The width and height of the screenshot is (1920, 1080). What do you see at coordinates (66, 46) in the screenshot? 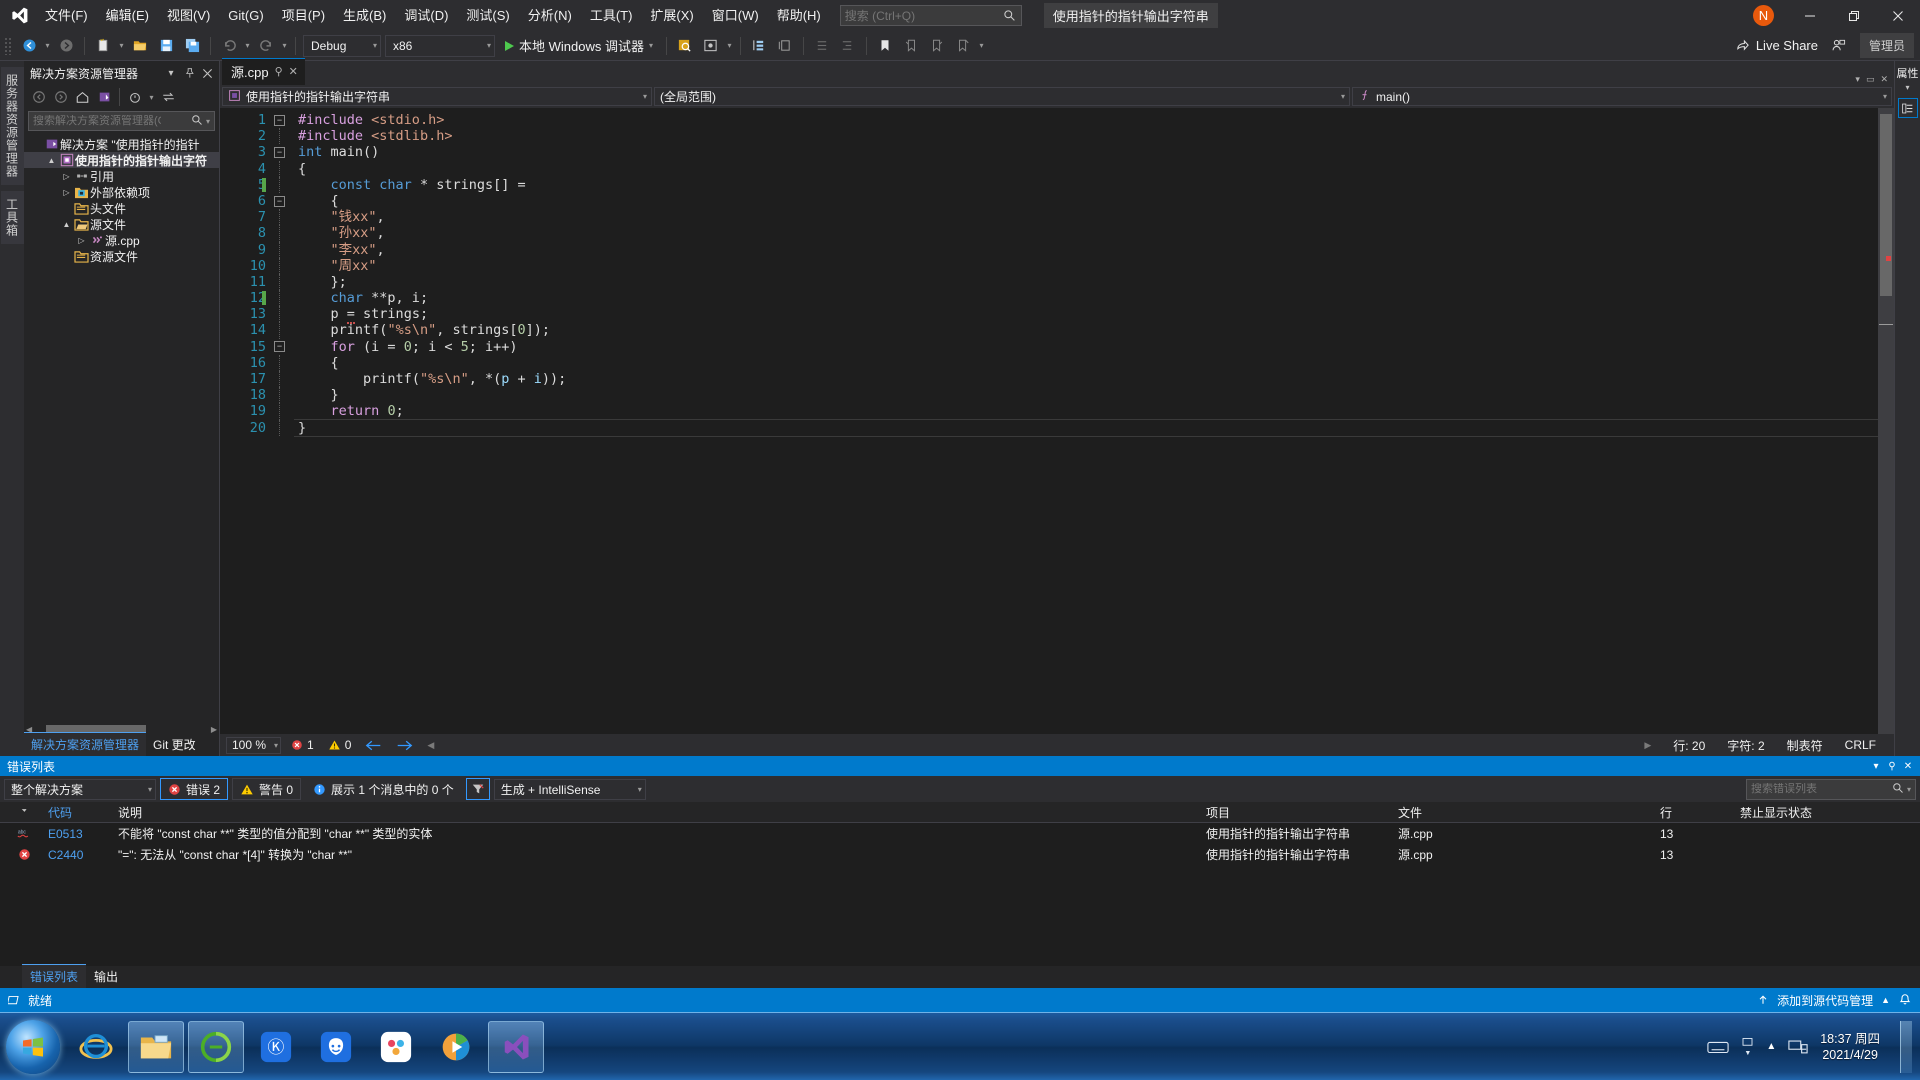
I see `navigate-forward-icon` at bounding box center [66, 46].